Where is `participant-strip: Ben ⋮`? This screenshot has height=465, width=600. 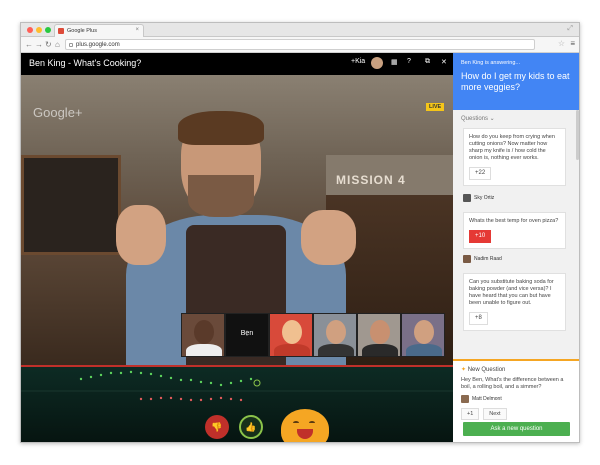
participant-strip: Ben ⋮ is located at coordinates (313, 335).